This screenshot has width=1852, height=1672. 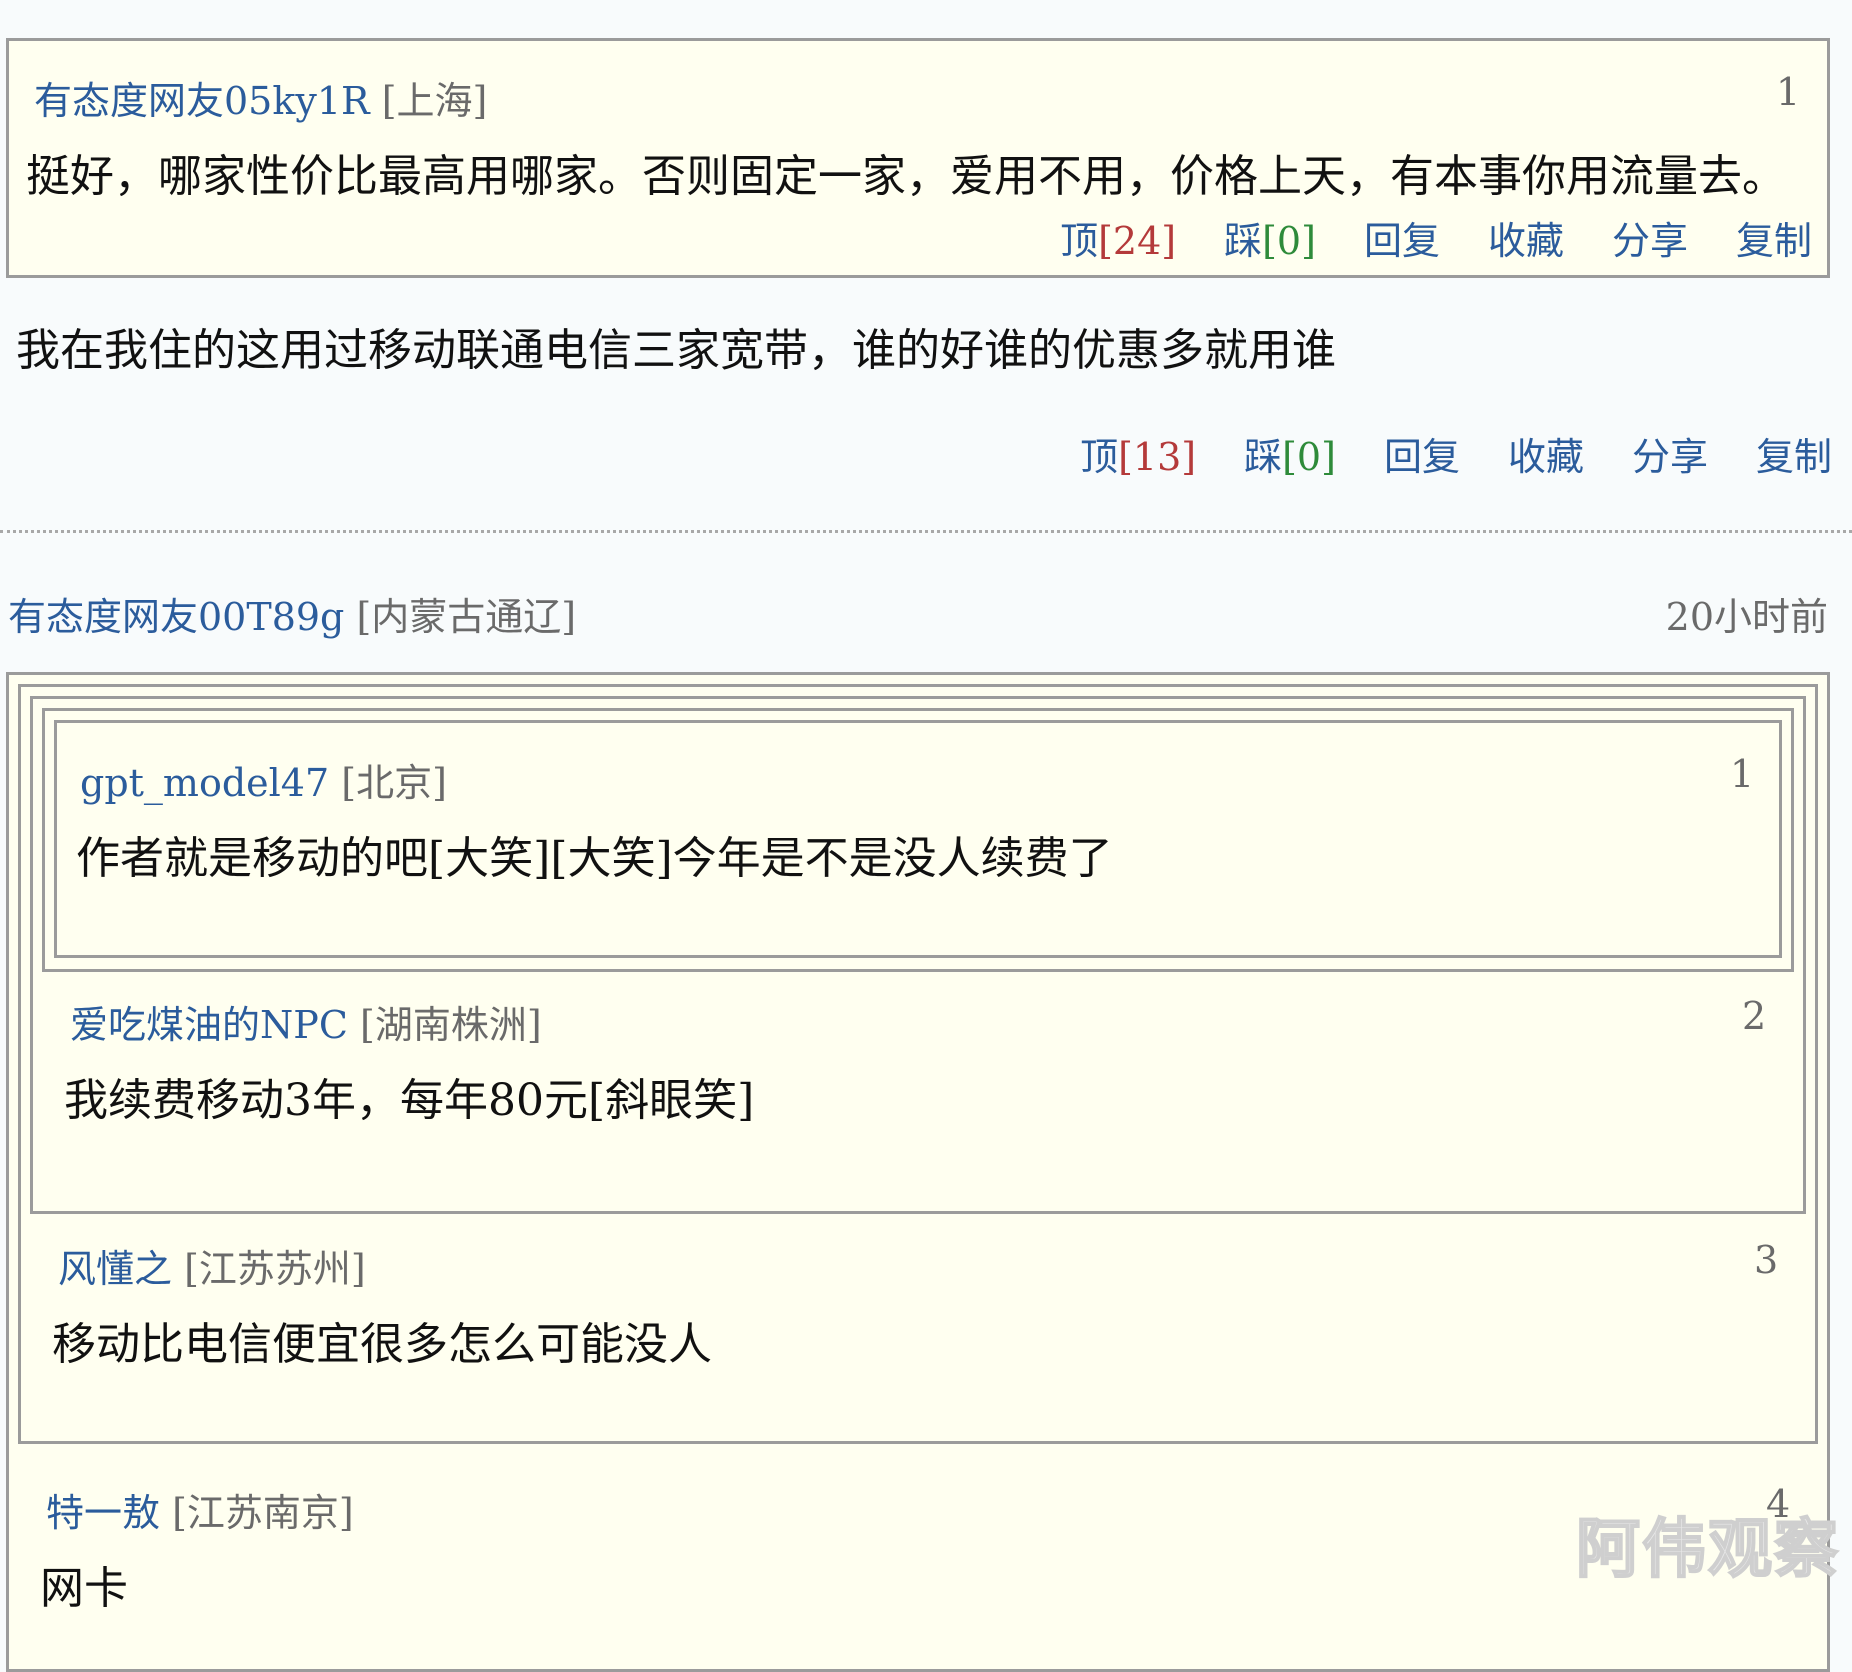 What do you see at coordinates (1788, 92) in the screenshot?
I see `quote1-floor: 1` at bounding box center [1788, 92].